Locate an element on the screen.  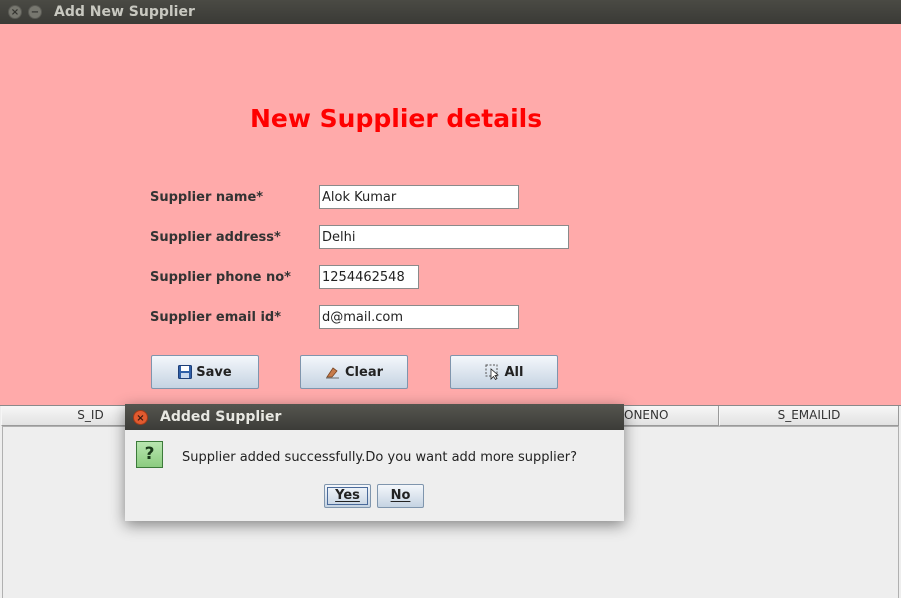
all-button-label: All is located at coordinates (514, 372).